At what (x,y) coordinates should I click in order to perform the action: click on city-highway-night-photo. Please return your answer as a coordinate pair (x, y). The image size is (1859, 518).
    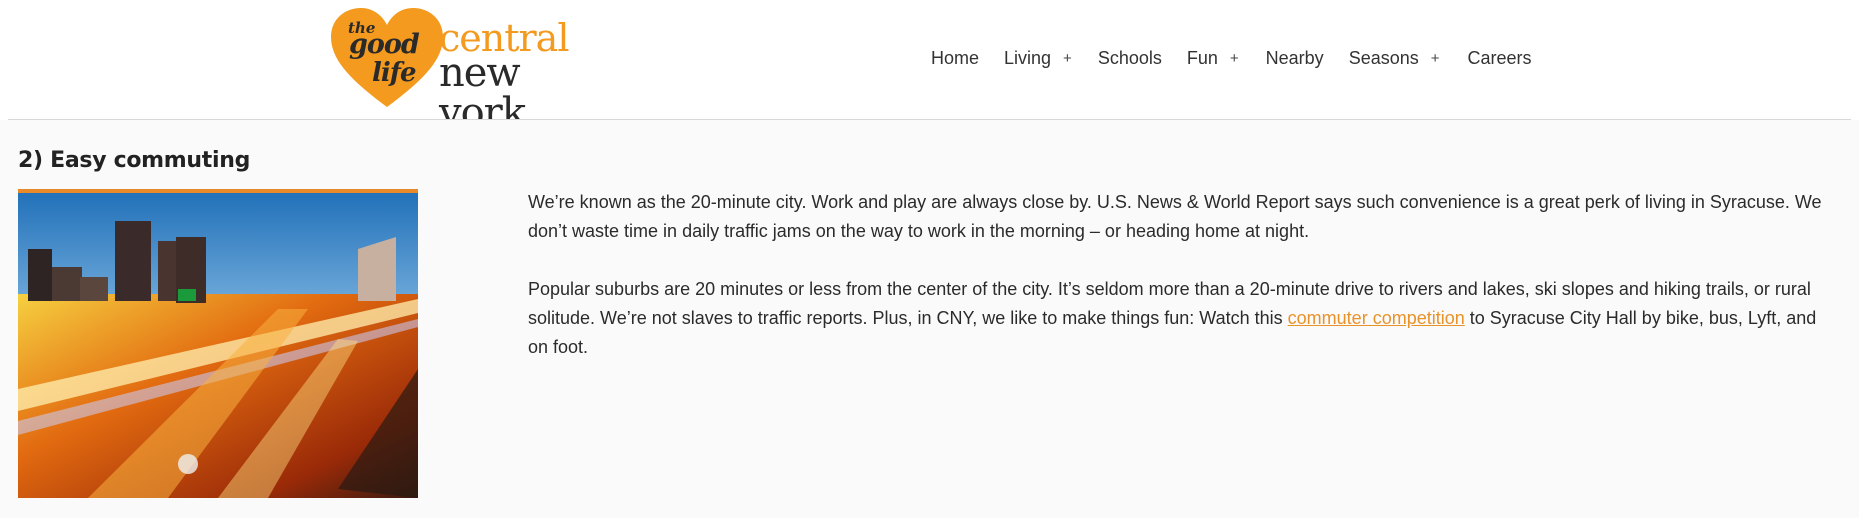
    Looking at the image, I should click on (218, 343).